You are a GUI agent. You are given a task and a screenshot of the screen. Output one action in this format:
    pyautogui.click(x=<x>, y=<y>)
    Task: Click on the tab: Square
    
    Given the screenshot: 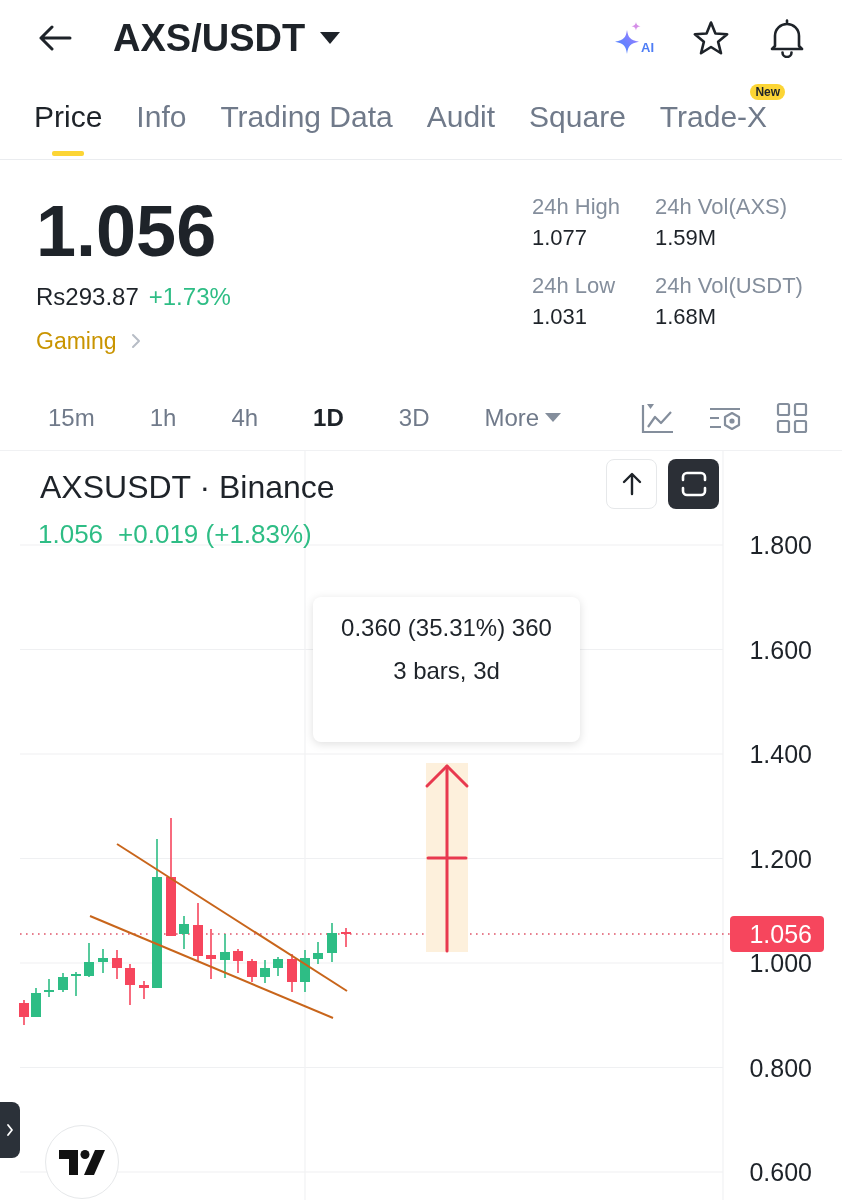 What is the action you would take?
    pyautogui.click(x=577, y=117)
    